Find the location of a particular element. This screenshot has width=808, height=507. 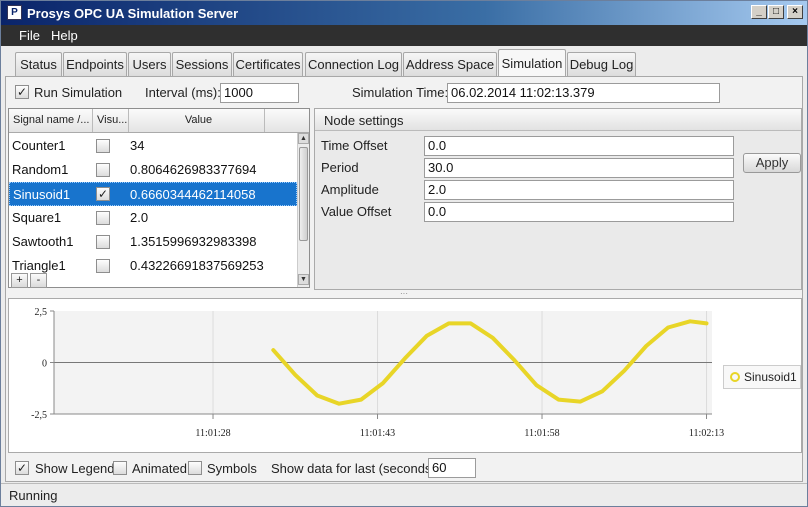

tab-users: Users is located at coordinates (149, 64).